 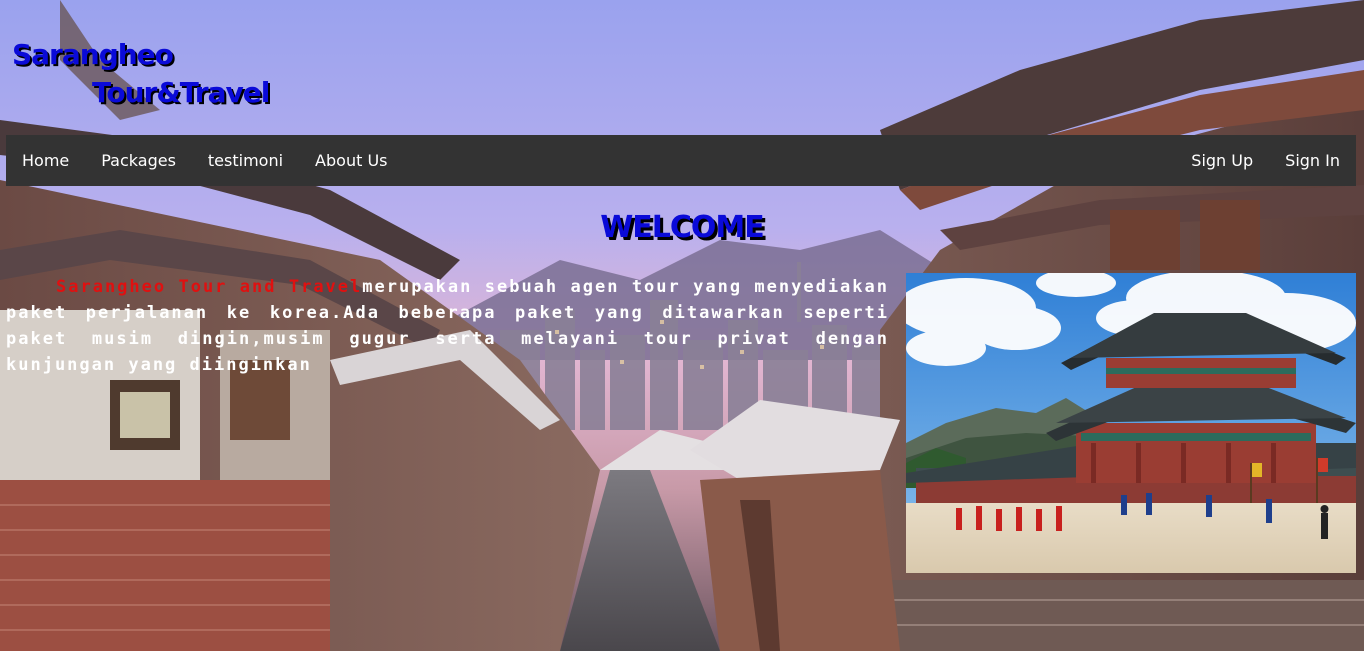 What do you see at coordinates (45, 160) in the screenshot?
I see `nav-home-link: Home` at bounding box center [45, 160].